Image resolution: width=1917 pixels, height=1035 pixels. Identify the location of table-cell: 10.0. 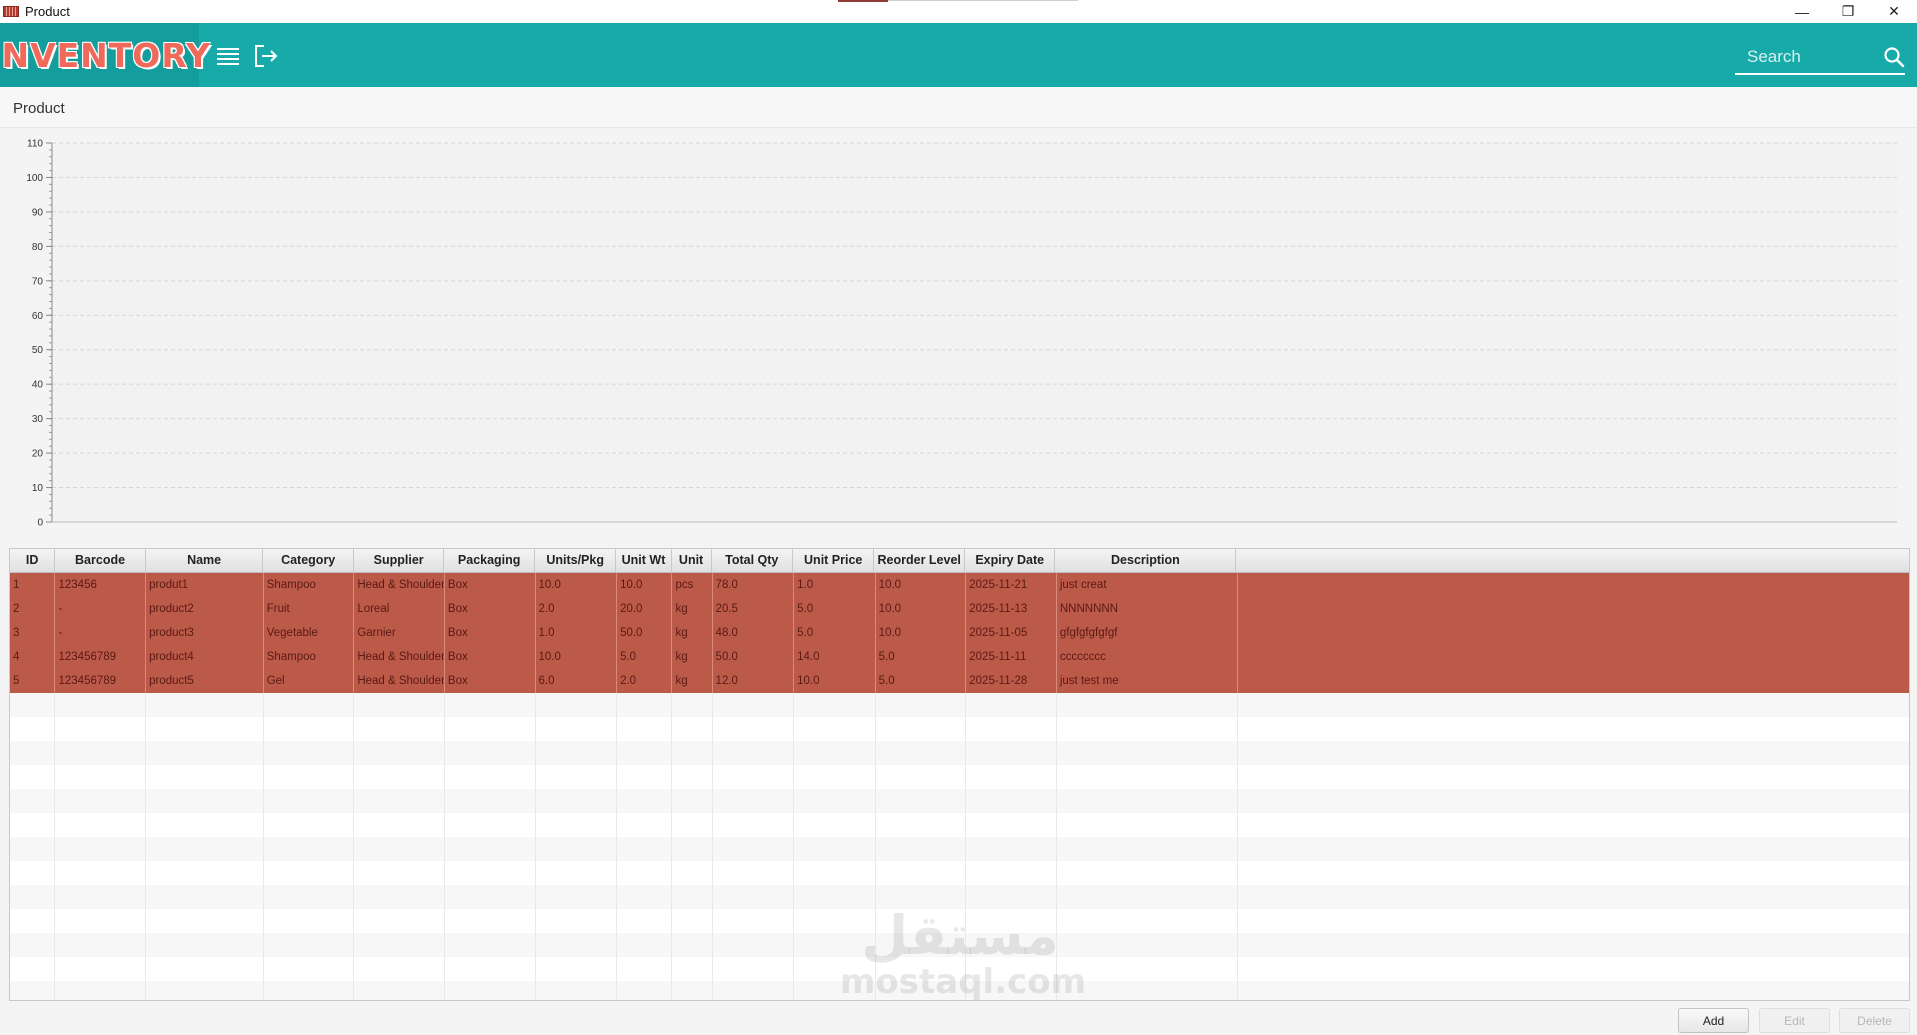
(835, 681).